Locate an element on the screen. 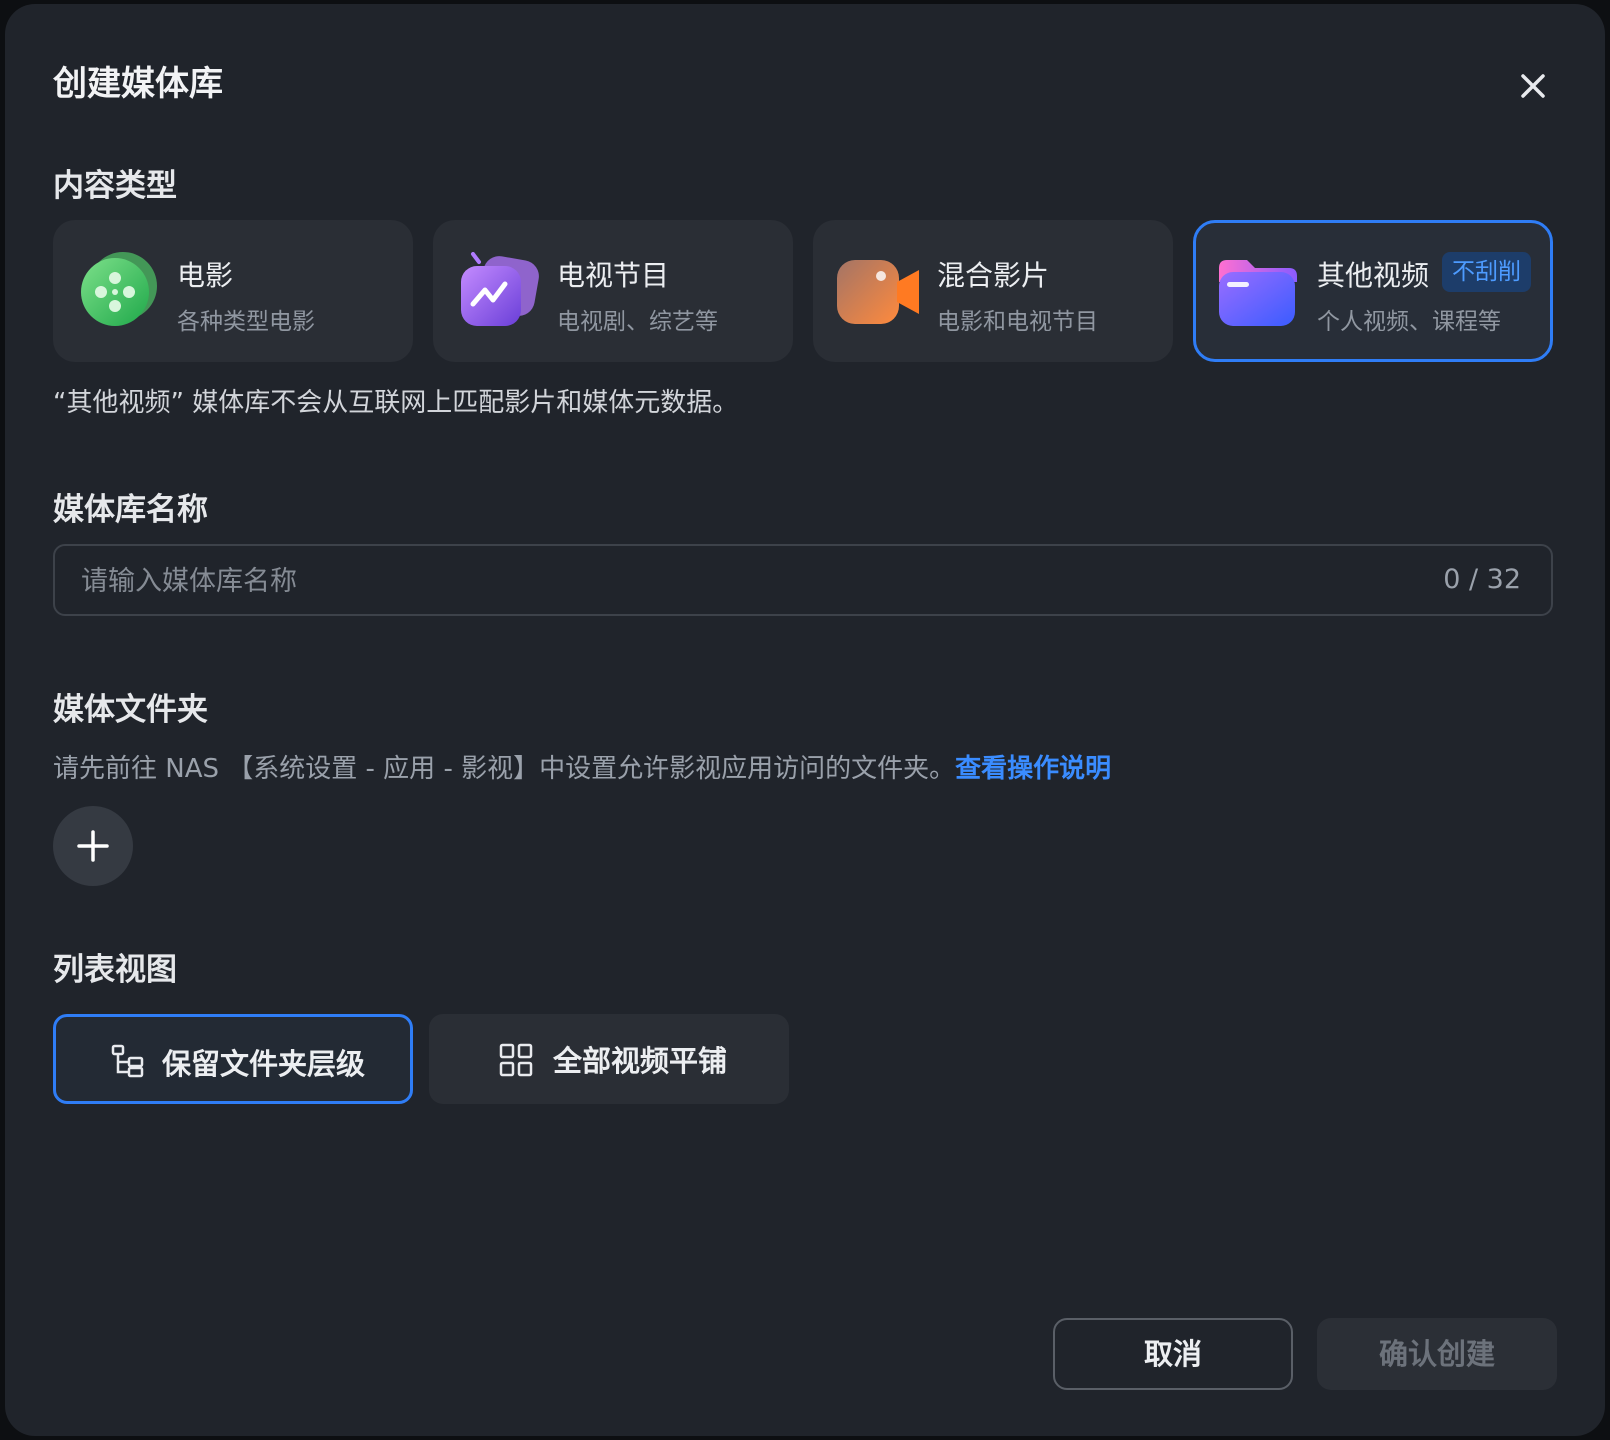 This screenshot has height=1440, width=1610. list-view-label: 列表视图 is located at coordinates (115, 970).